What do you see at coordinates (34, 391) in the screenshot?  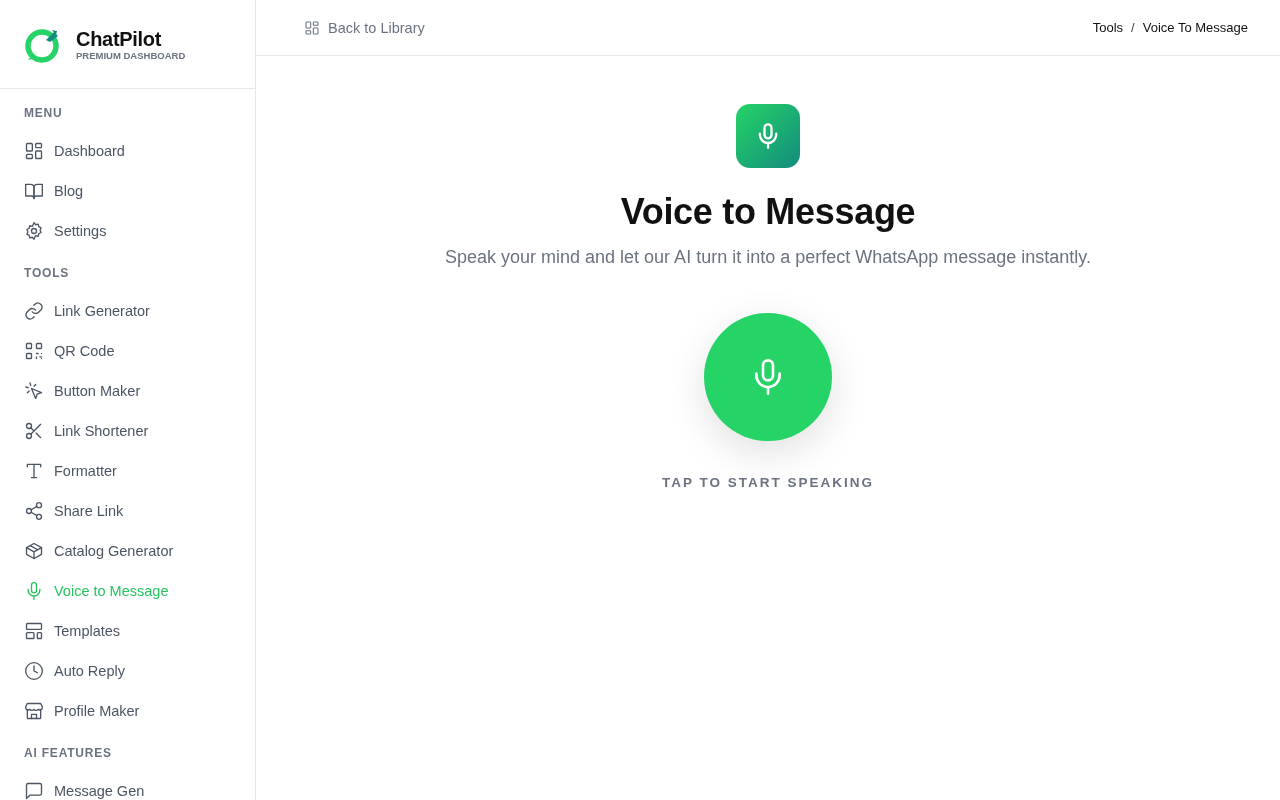 I see `cursor-click-icon` at bounding box center [34, 391].